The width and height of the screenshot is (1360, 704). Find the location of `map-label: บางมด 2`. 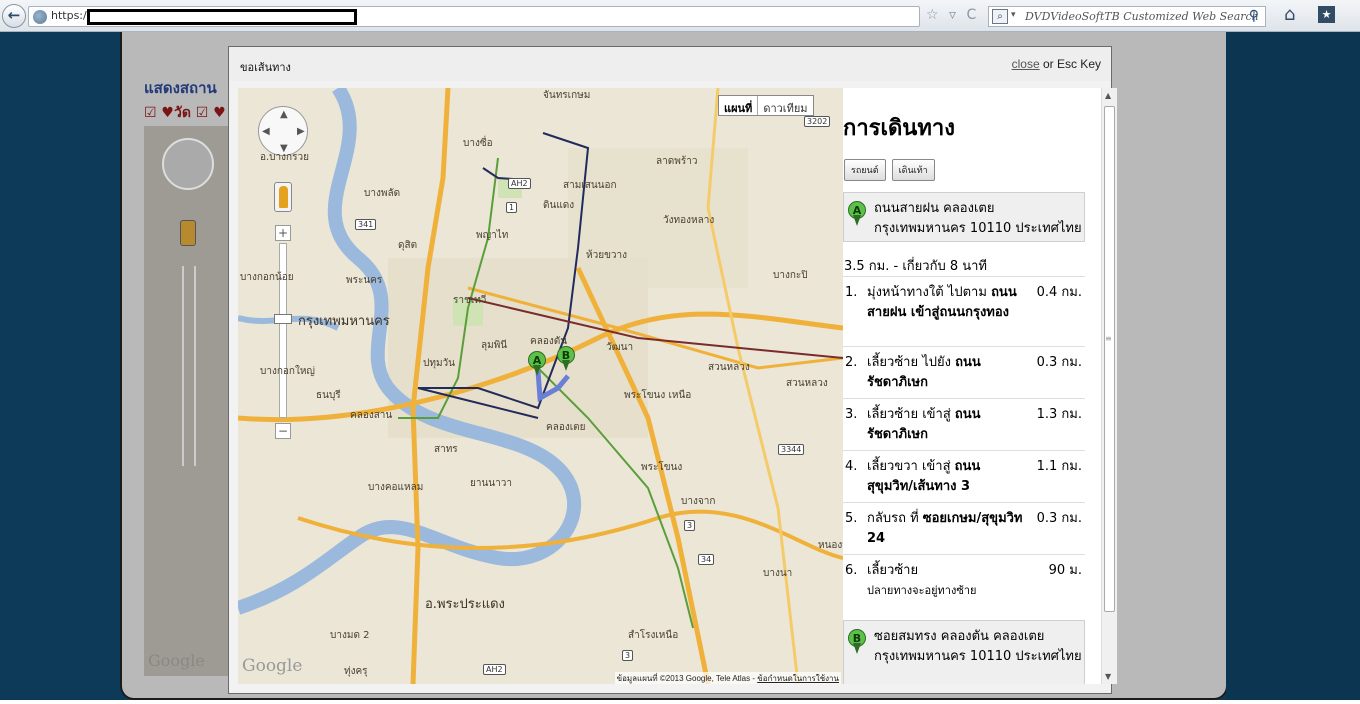

map-label: บางมด 2 is located at coordinates (350, 635).